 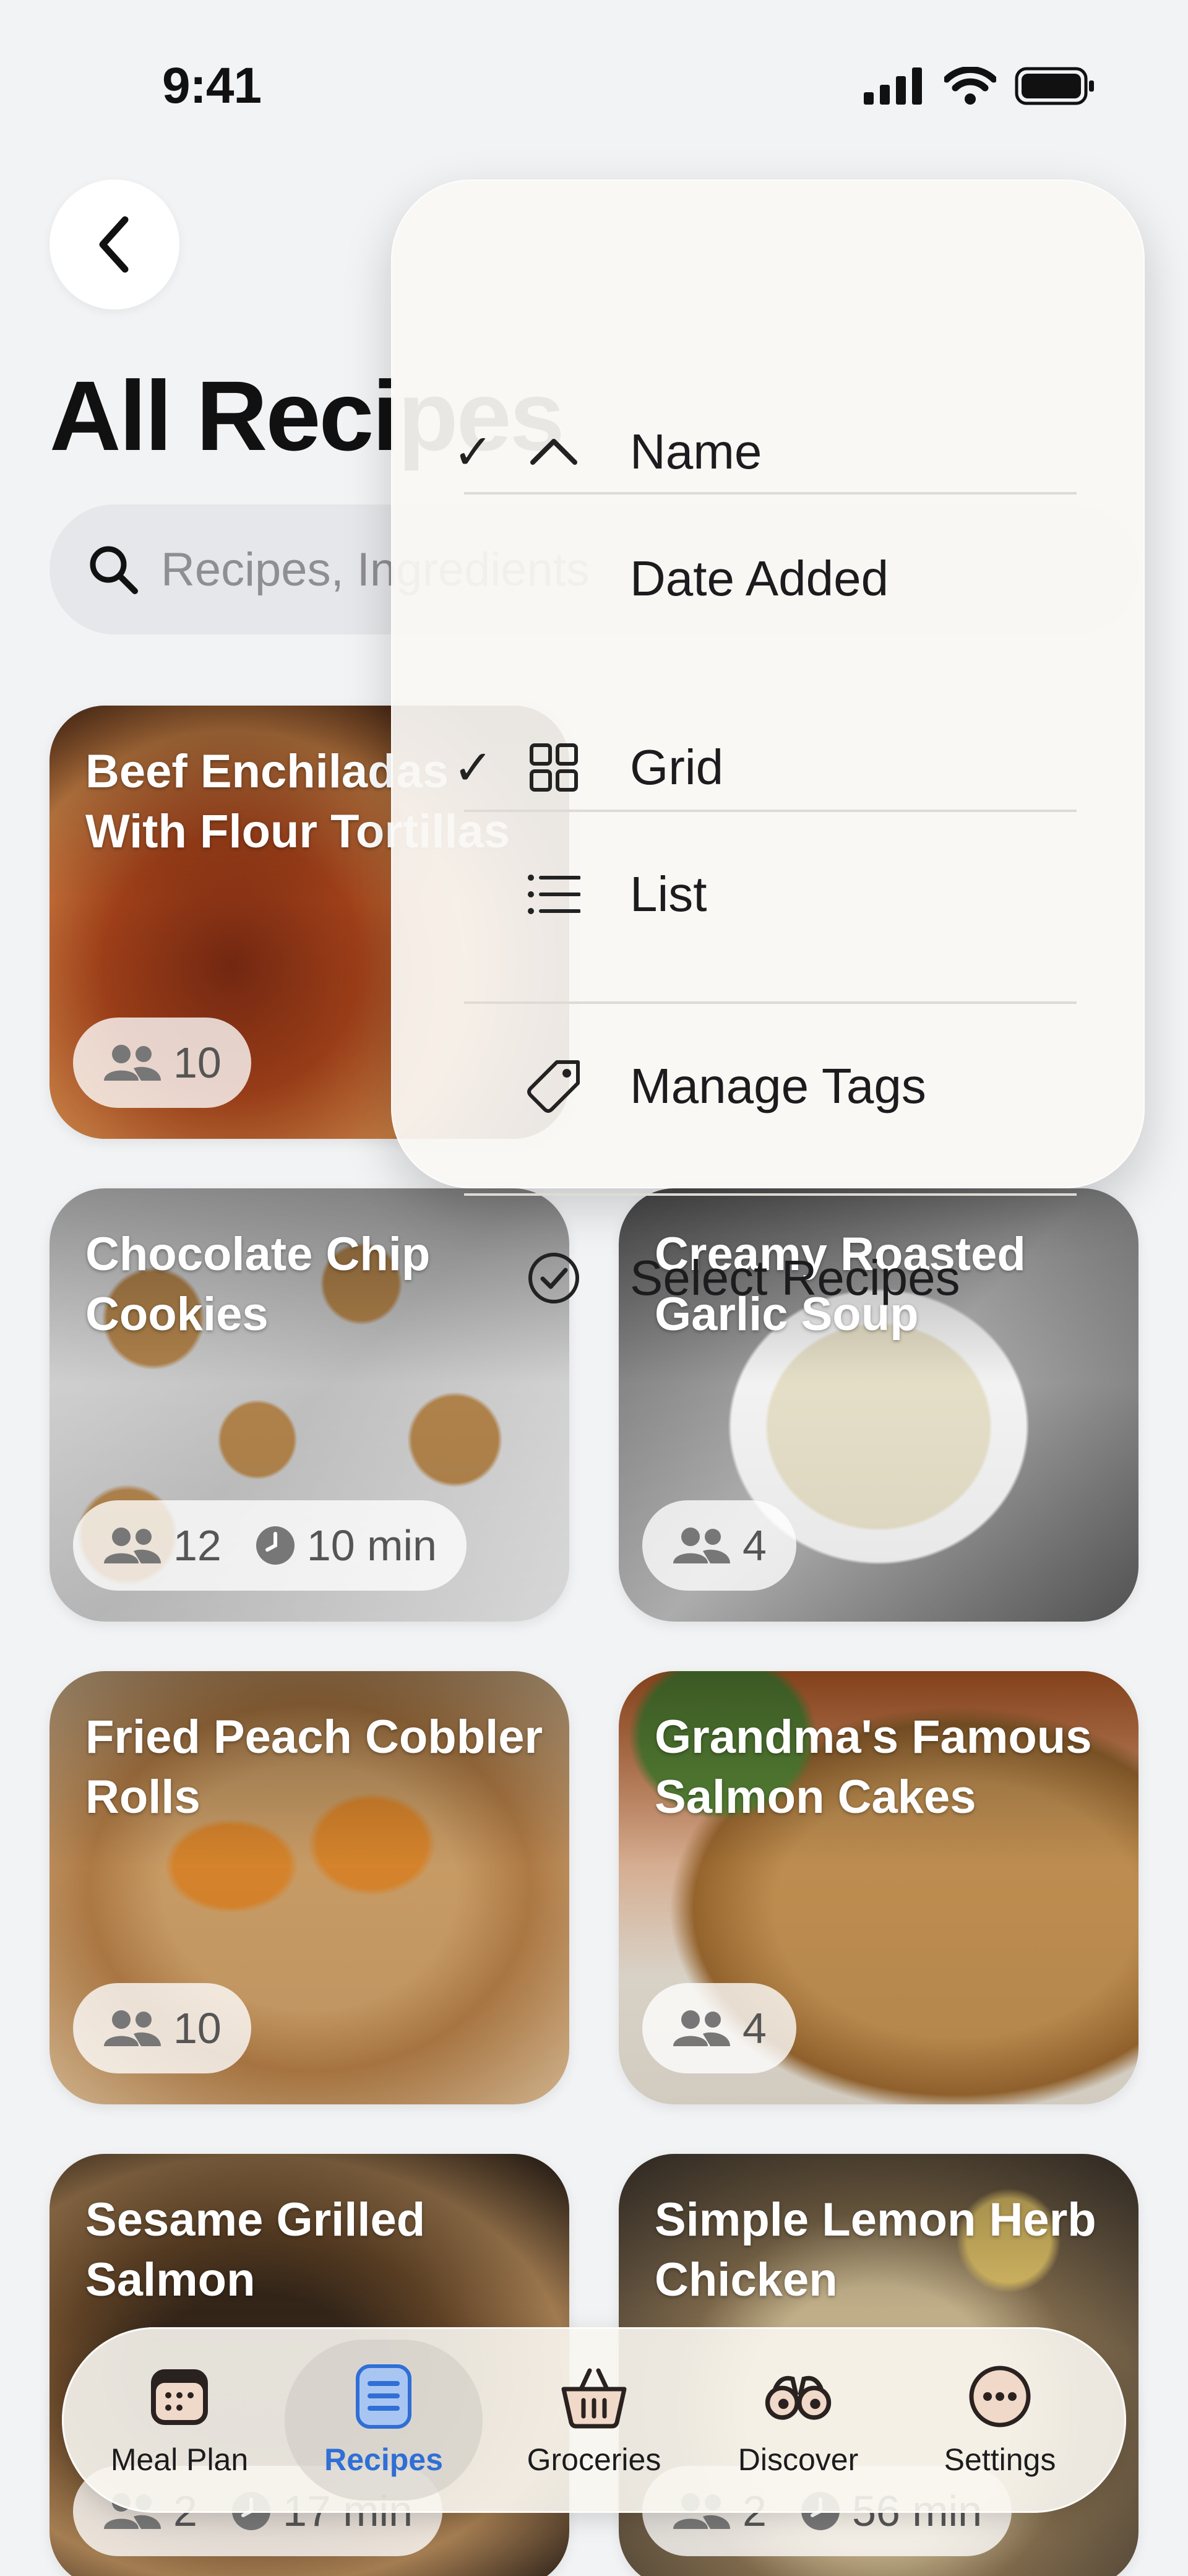 I want to click on wifi-icon, so click(x=970, y=86).